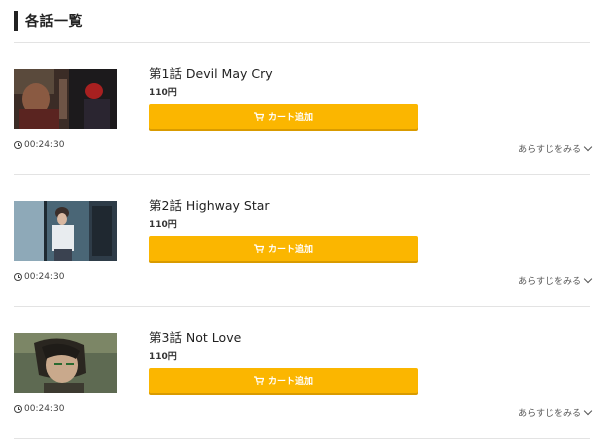  I want to click on section-title: 各話一覧, so click(54, 22).